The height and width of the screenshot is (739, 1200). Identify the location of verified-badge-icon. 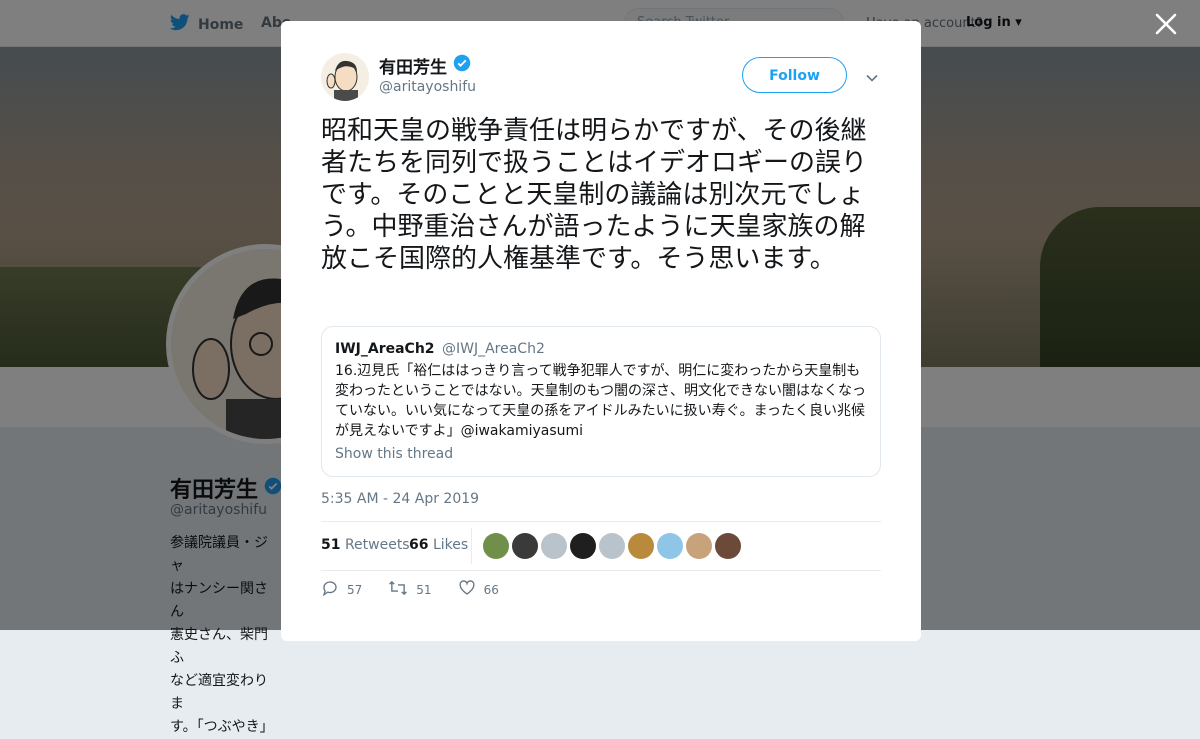
(462, 65).